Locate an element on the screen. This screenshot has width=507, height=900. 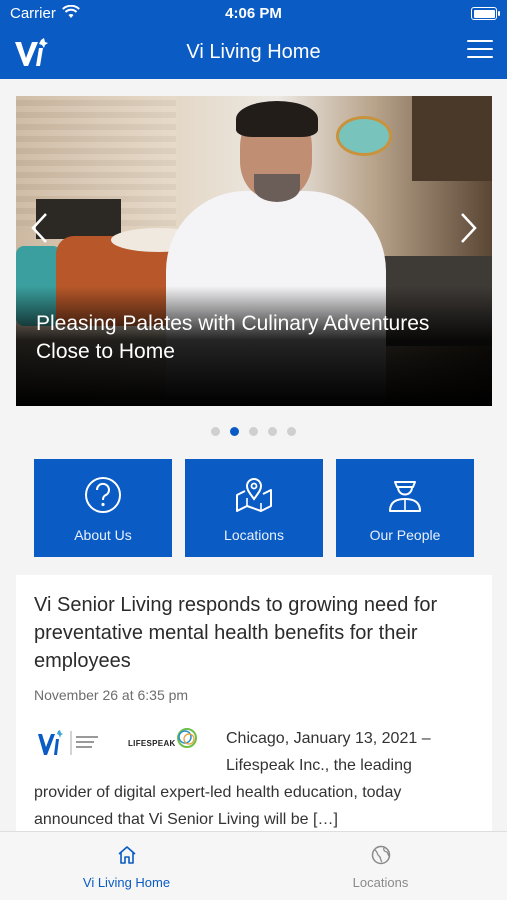
about-us-tile: About Us is located at coordinates (103, 508).